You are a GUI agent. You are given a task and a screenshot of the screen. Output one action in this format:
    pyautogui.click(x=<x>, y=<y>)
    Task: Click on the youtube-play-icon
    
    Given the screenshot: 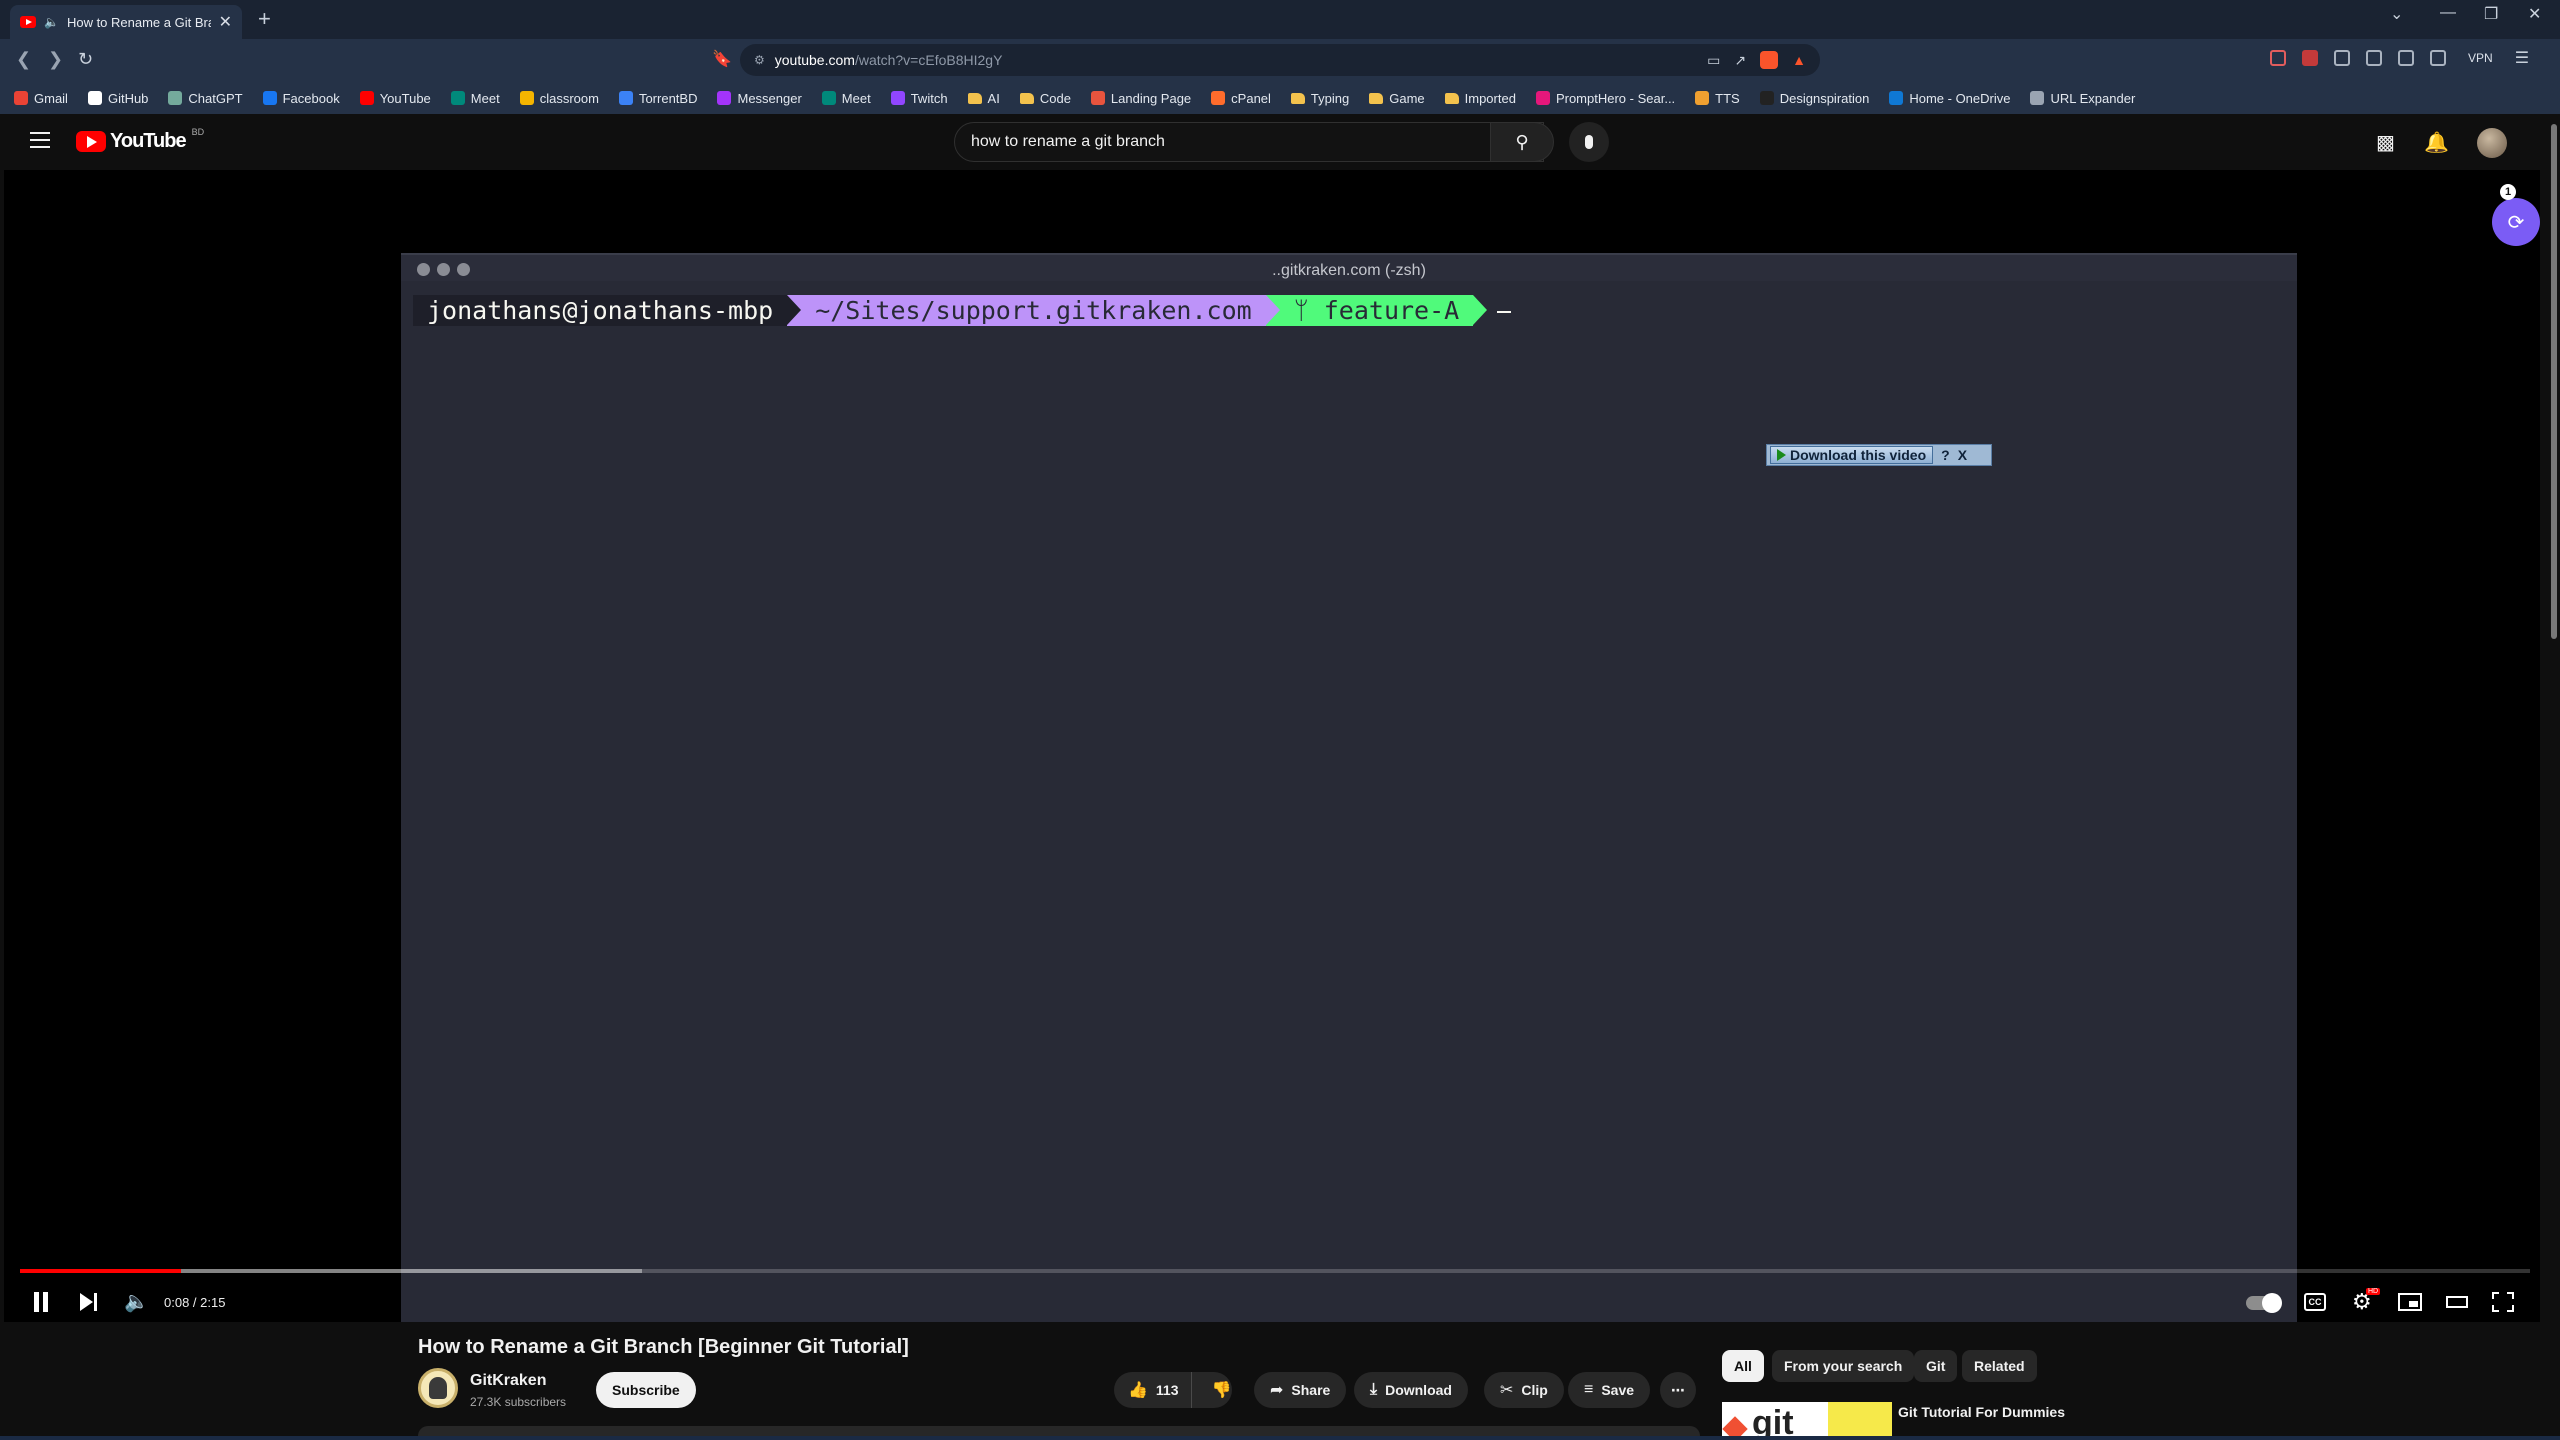 What is the action you would take?
    pyautogui.click(x=91, y=141)
    